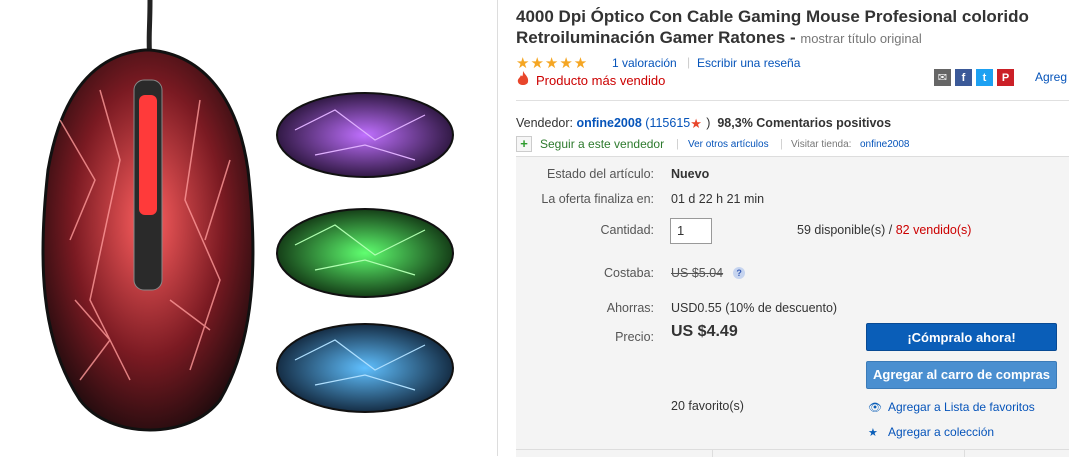 The width and height of the screenshot is (1069, 461). Describe the element at coordinates (667, 123) in the screenshot. I see `feedback-count-link: (115615` at that location.